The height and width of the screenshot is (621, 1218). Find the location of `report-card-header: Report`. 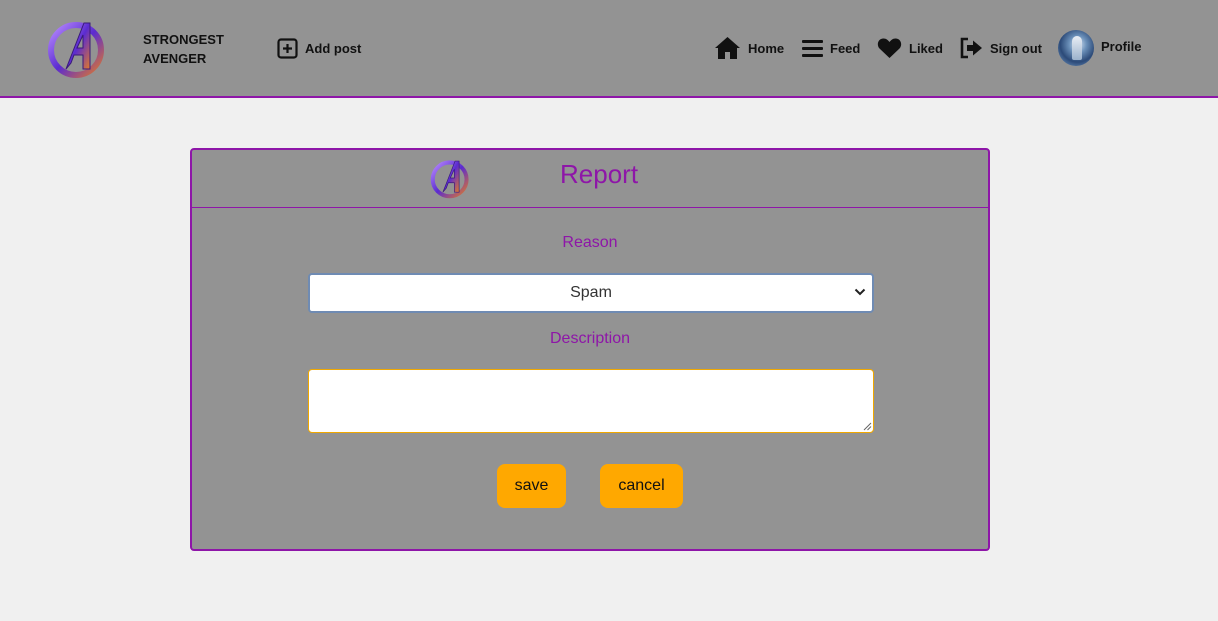

report-card-header: Report is located at coordinates (590, 179).